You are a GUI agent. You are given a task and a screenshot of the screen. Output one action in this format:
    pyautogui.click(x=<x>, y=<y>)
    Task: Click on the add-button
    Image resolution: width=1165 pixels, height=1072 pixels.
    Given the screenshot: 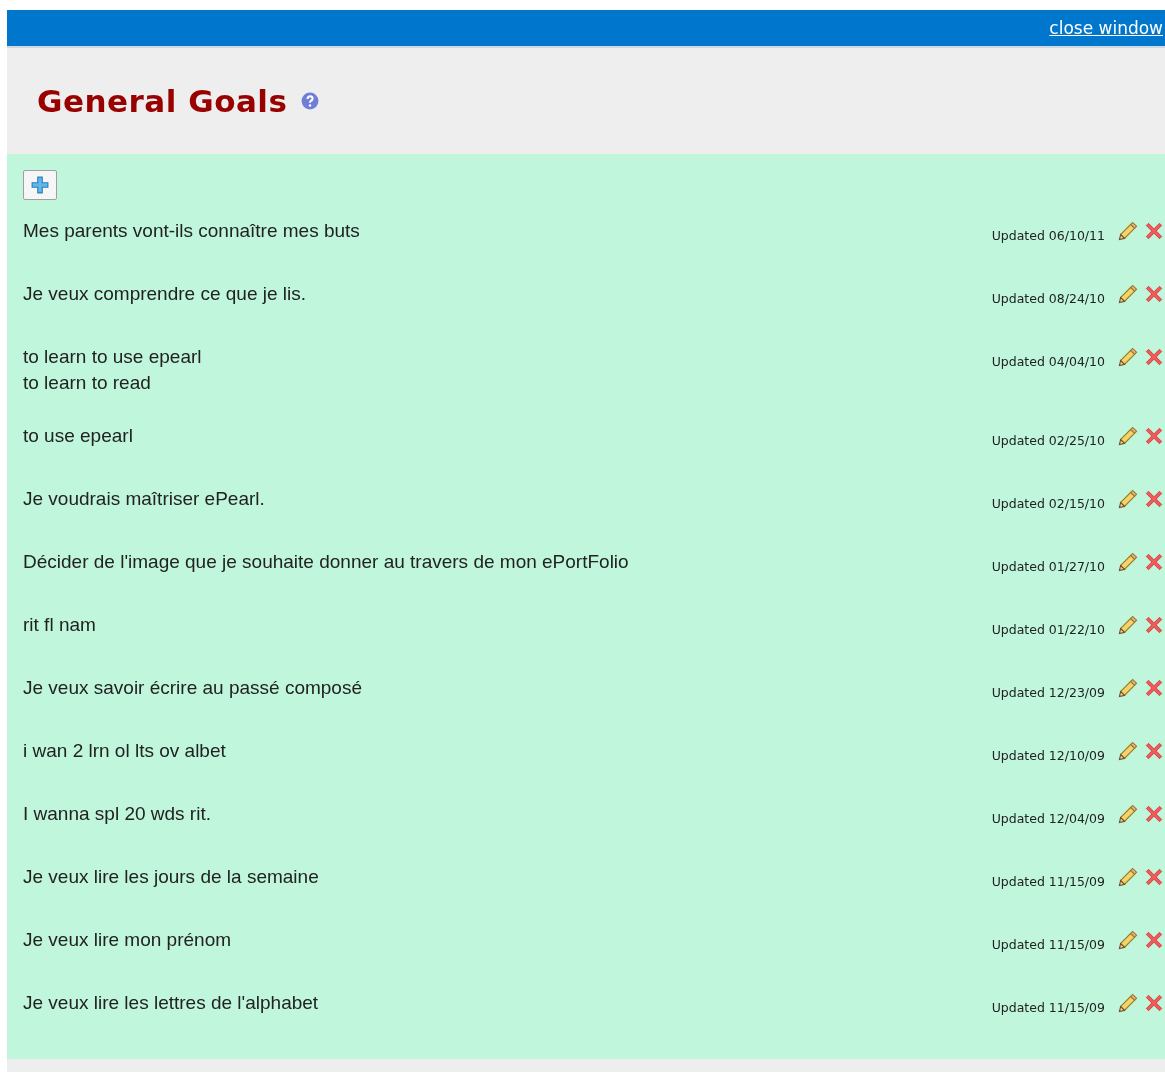 What is the action you would take?
    pyautogui.click(x=40, y=185)
    